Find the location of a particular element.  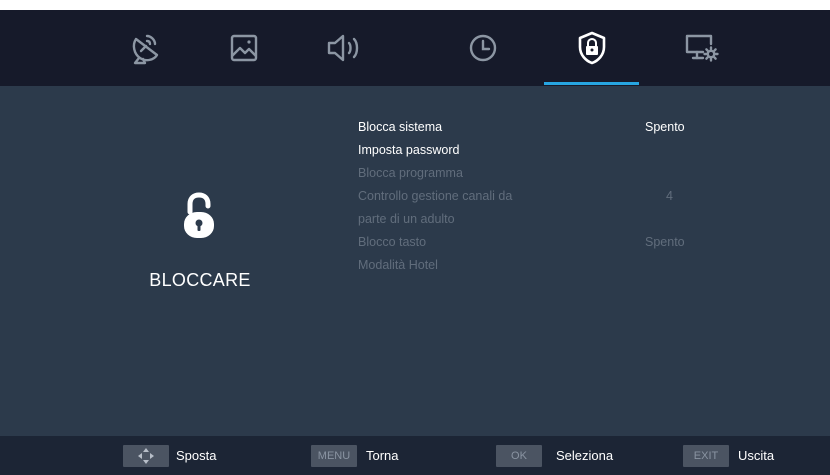

tab-channel is located at coordinates (145, 48).